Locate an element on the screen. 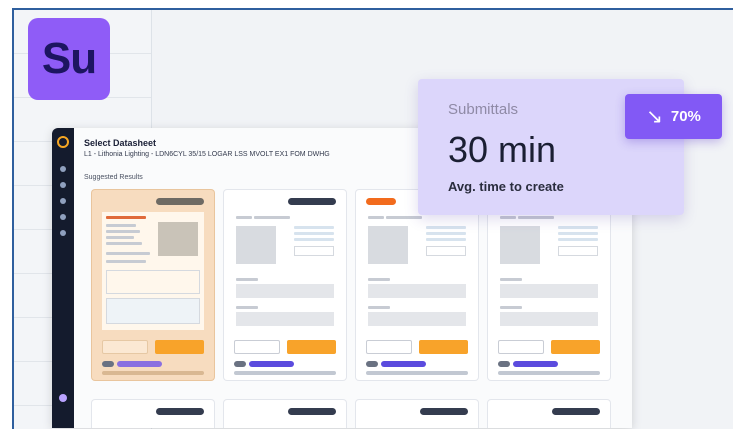 This screenshot has height=429, width=733. user-avatar-icon is located at coordinates (63, 398).